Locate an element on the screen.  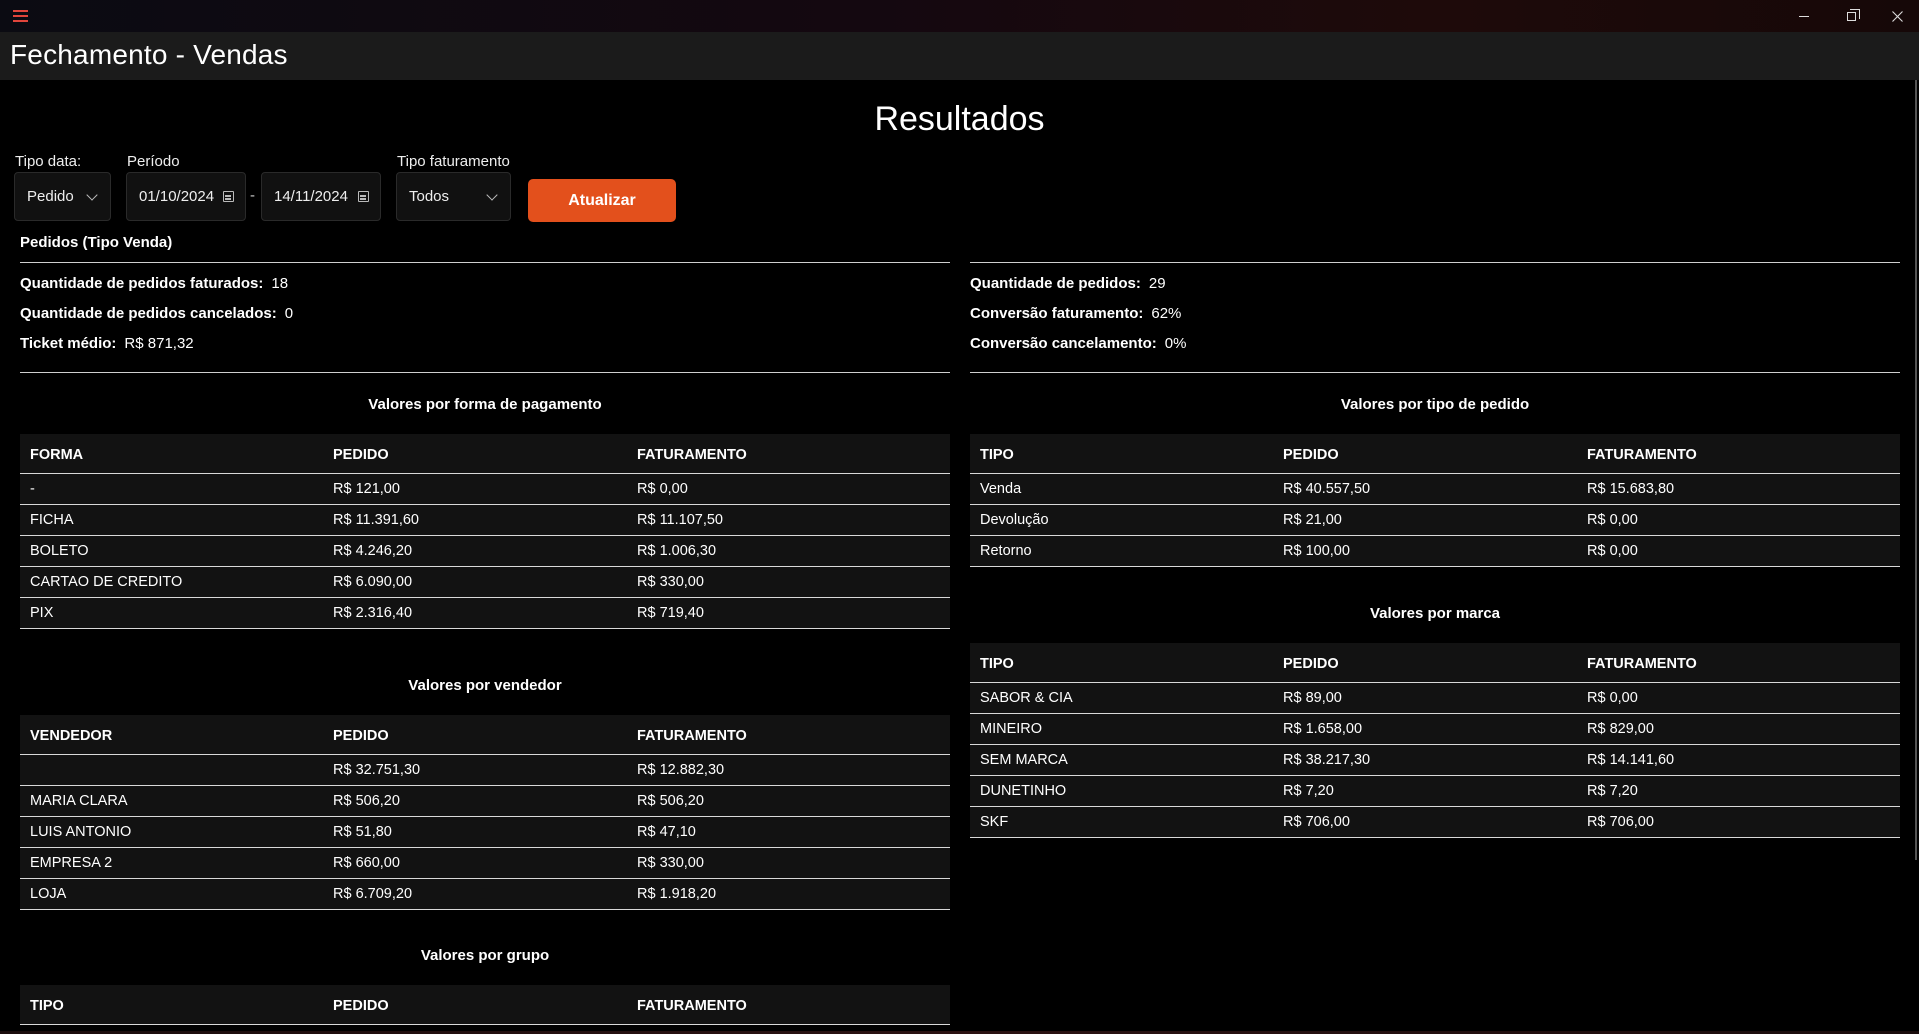
table-row: SKF R$ 706,00 R$ 706,00 is located at coordinates (1435, 822).